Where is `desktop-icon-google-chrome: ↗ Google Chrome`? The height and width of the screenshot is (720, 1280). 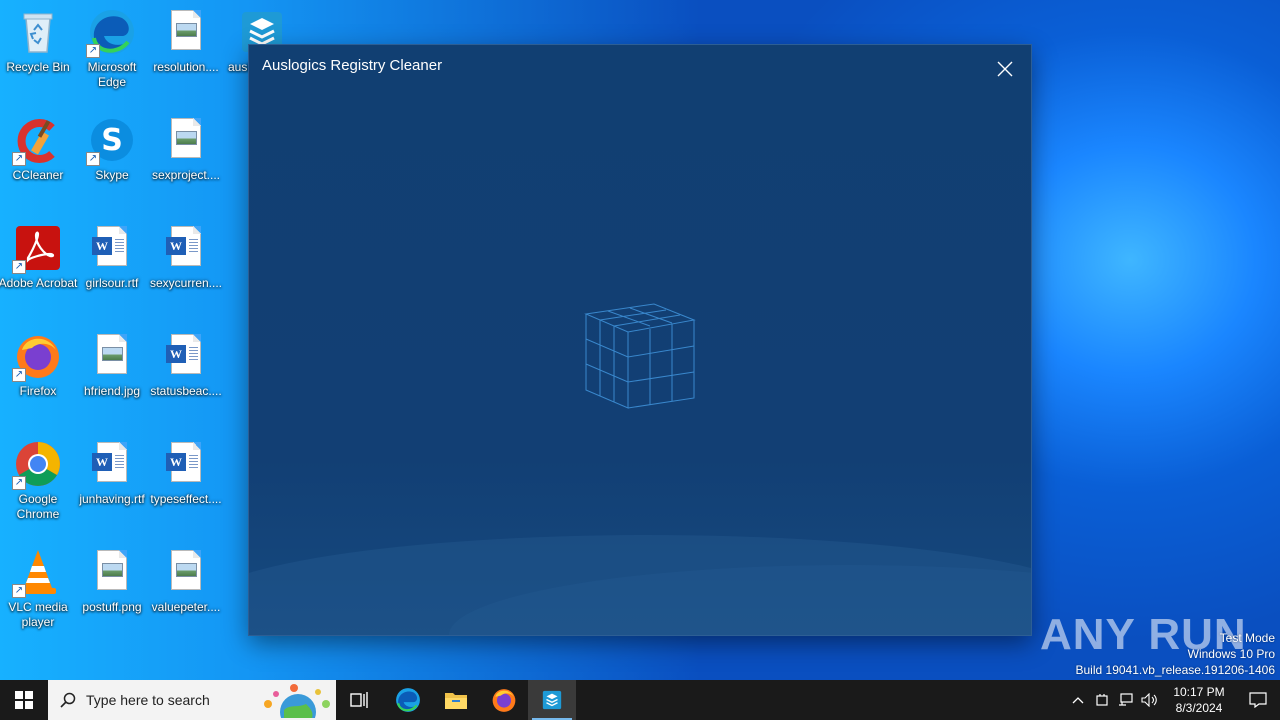
desktop-icon-google-chrome: ↗ Google Chrome is located at coordinates (38, 484).